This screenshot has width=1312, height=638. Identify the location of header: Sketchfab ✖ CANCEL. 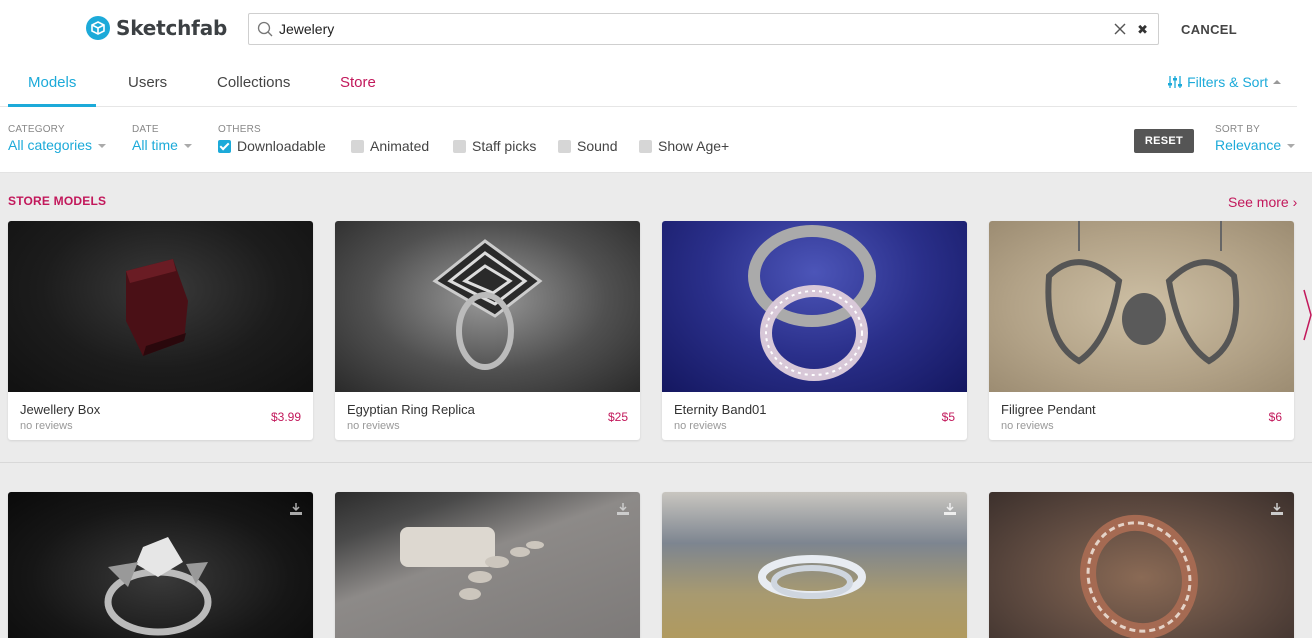
(656, 30).